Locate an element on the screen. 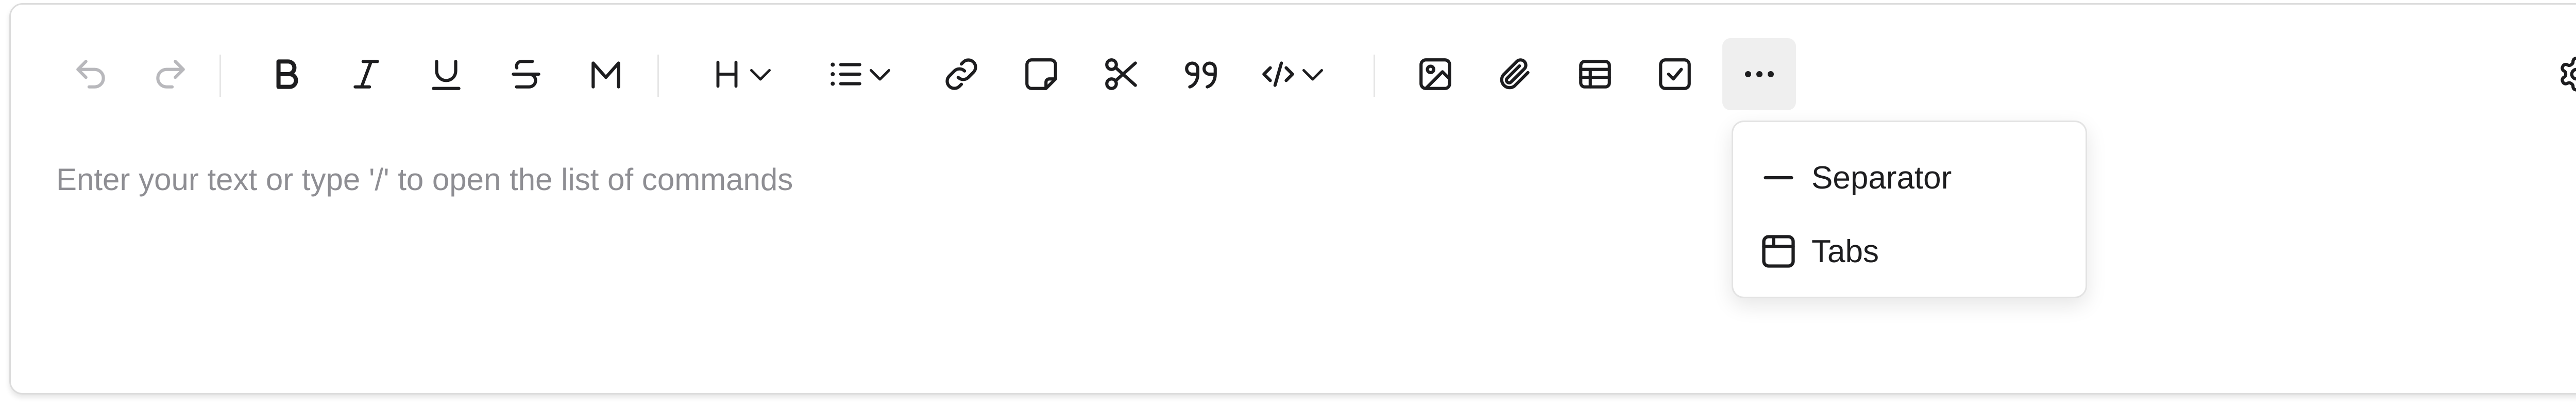 The width and height of the screenshot is (2576, 410). bold-button is located at coordinates (286, 74).